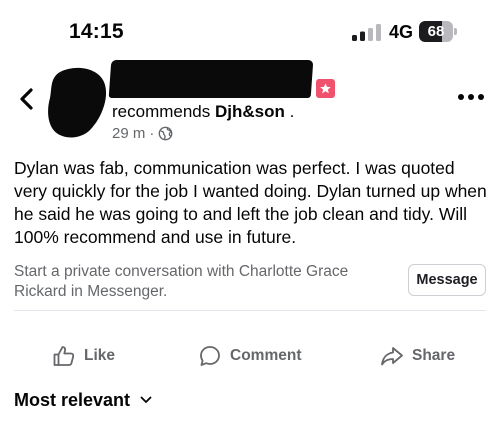 The width and height of the screenshot is (500, 432). Describe the element at coordinates (392, 356) in the screenshot. I see `share-arrow-icon` at that location.